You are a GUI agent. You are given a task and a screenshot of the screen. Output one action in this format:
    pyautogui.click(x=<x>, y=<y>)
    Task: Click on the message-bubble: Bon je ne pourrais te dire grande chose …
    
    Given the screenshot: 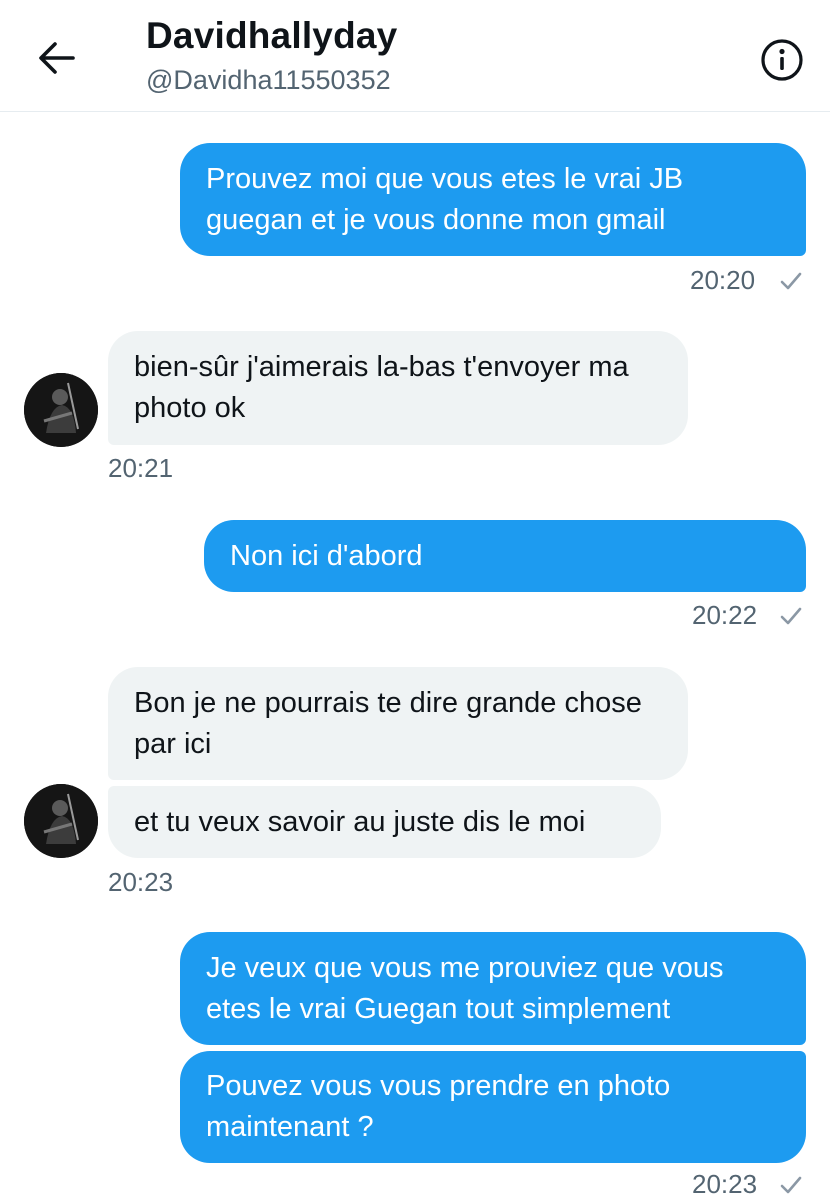 What is the action you would take?
    pyautogui.click(x=398, y=723)
    